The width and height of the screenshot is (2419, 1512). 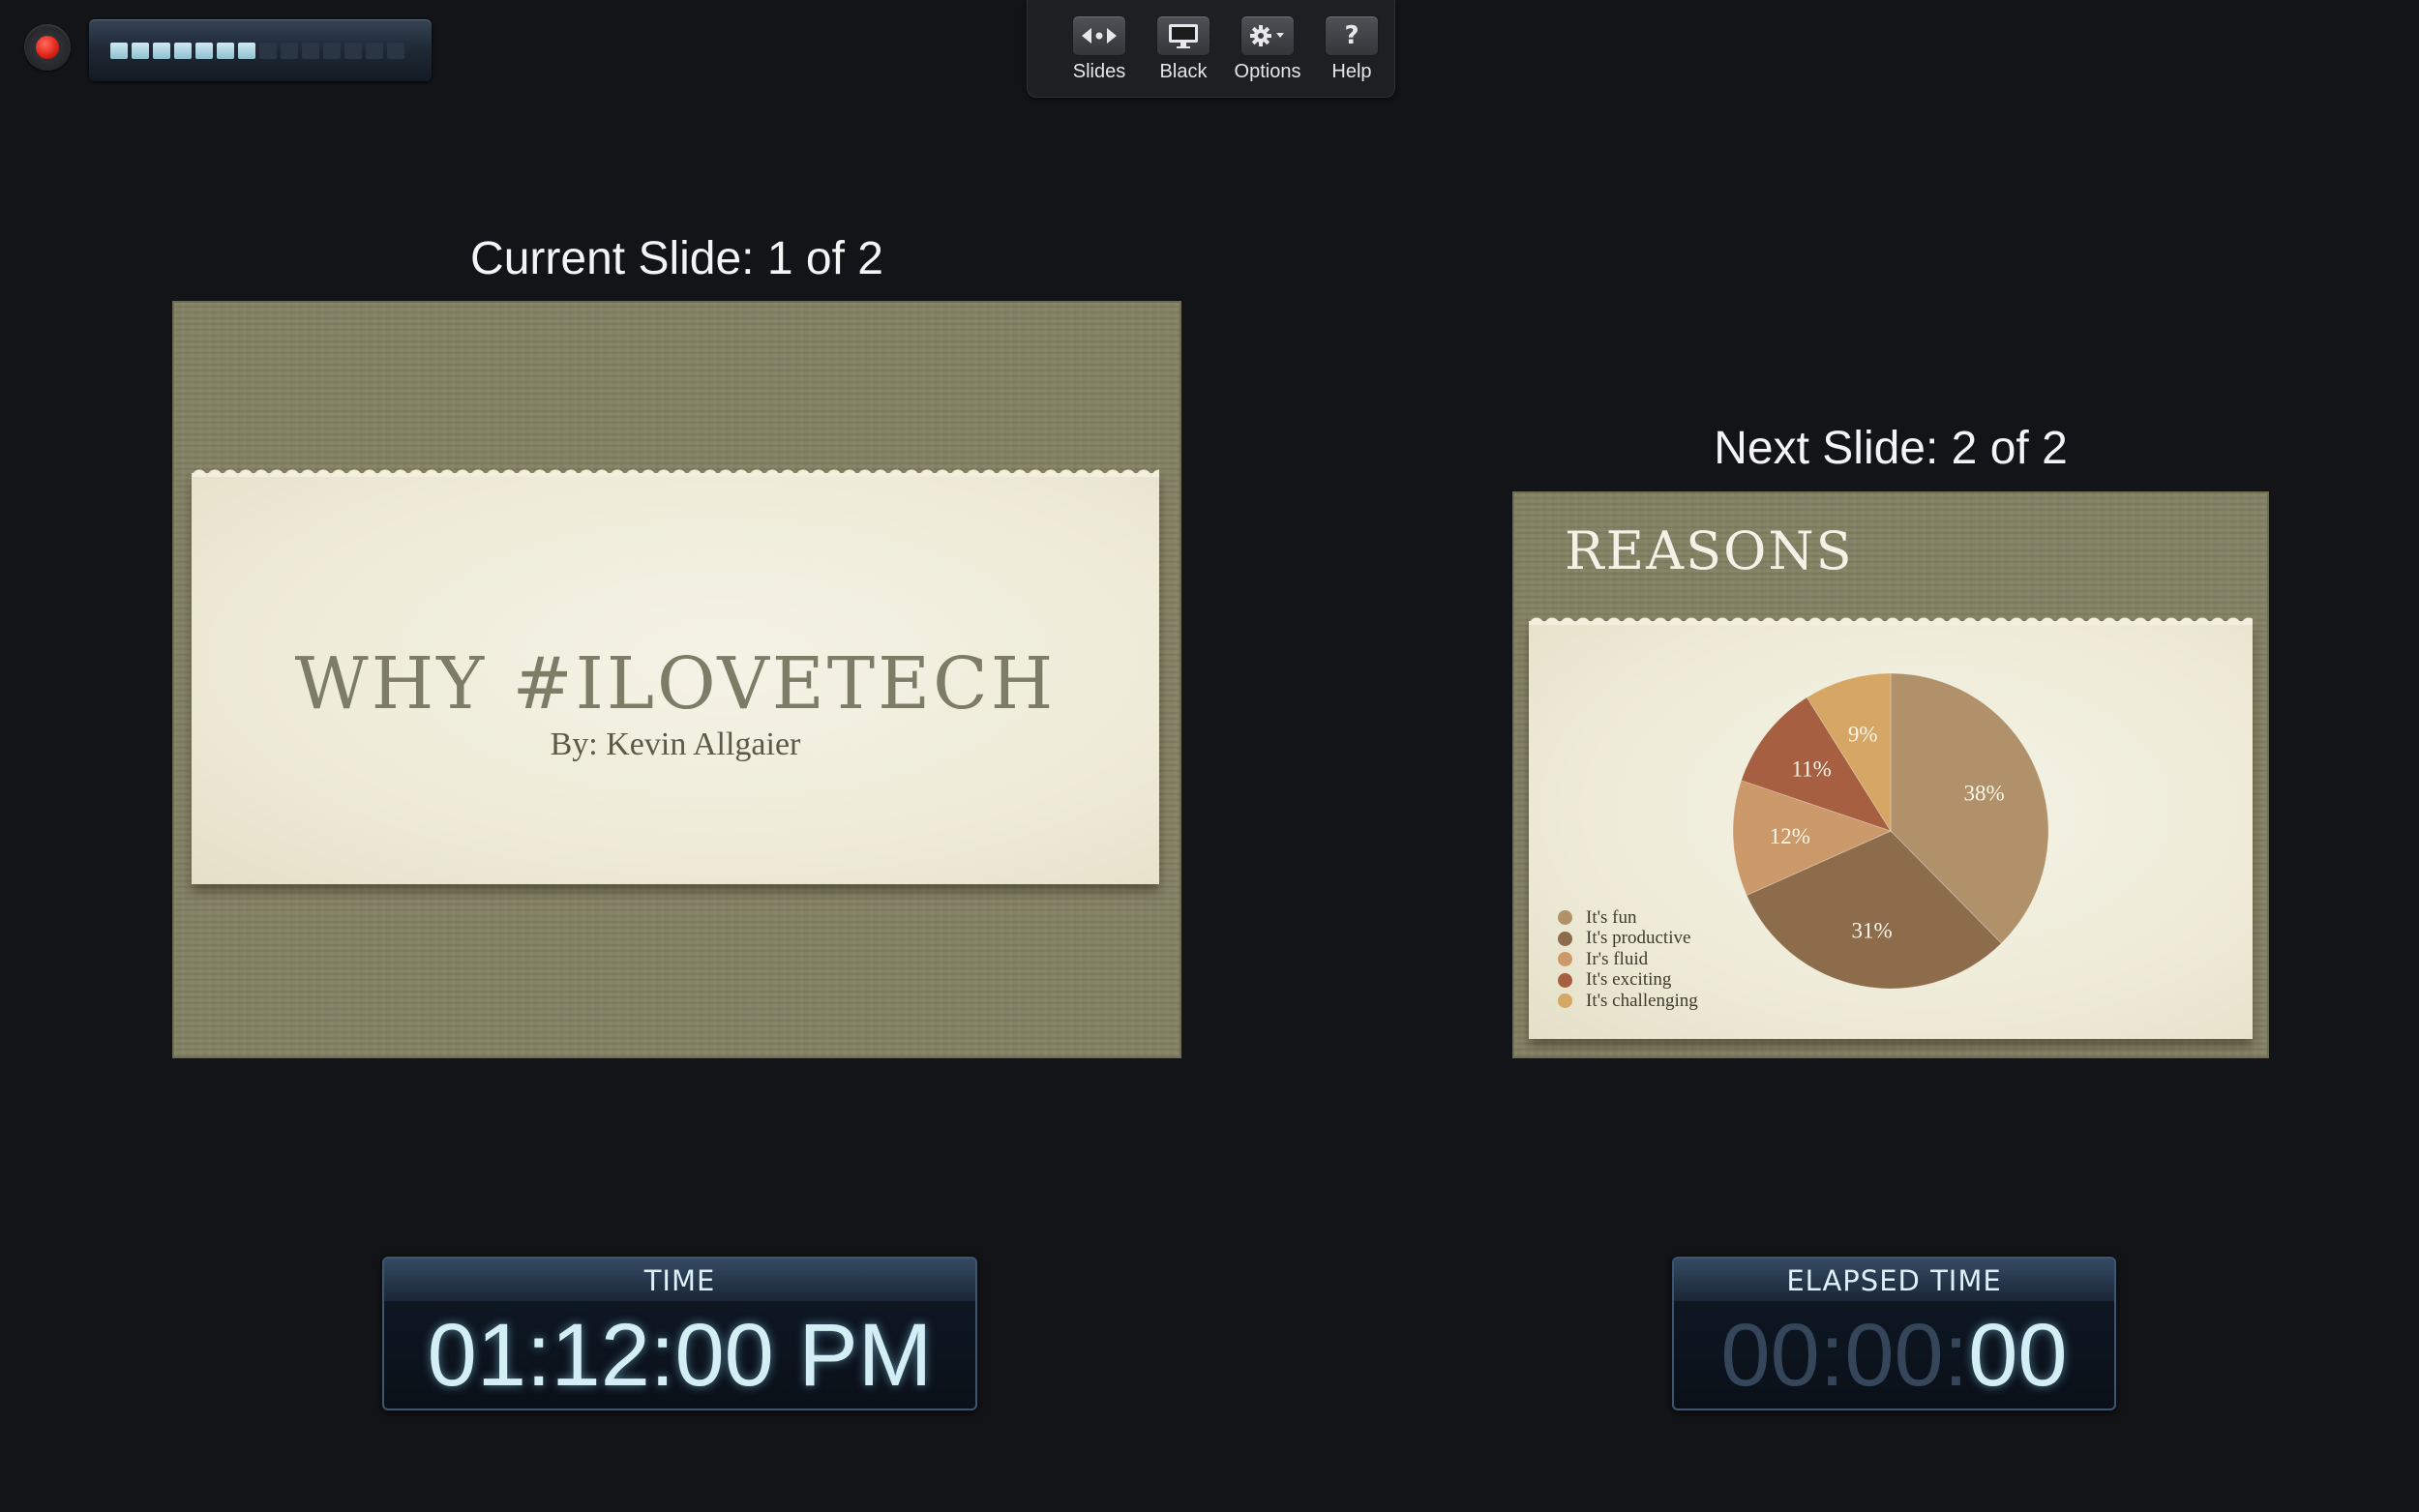 What do you see at coordinates (1984, 793) in the screenshot?
I see `pie-slice-label: 38%` at bounding box center [1984, 793].